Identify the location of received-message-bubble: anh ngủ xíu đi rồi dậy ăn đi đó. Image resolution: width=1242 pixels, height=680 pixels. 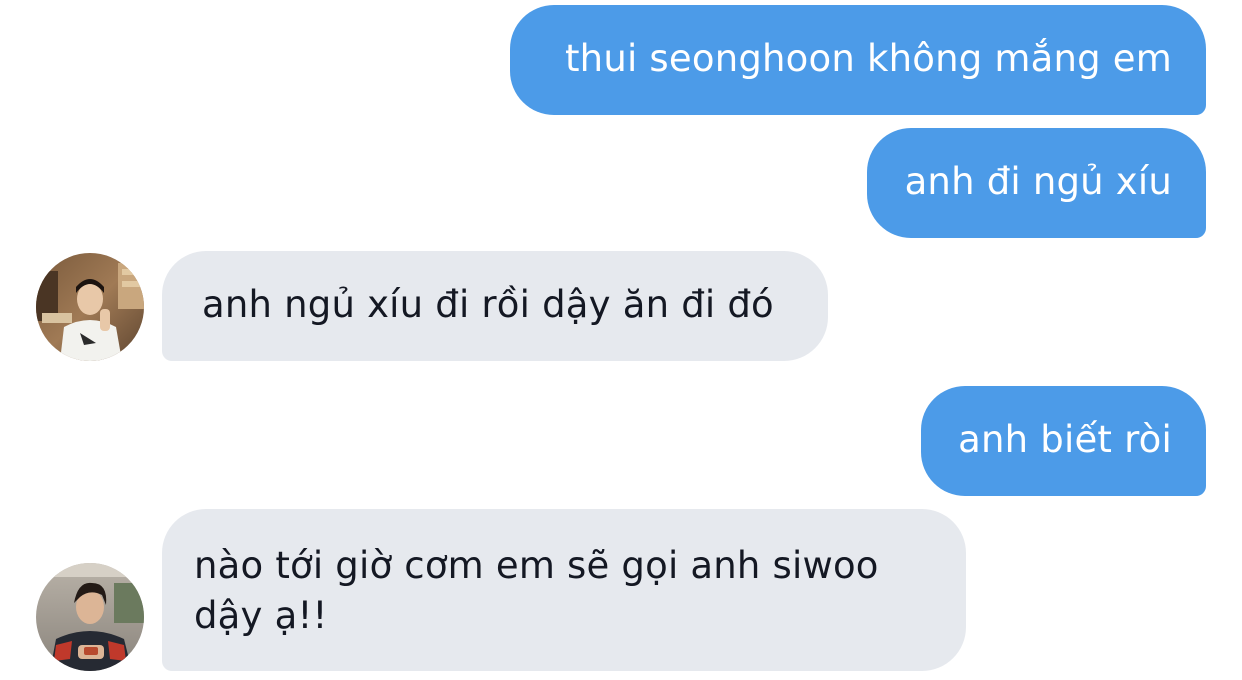
(495, 306).